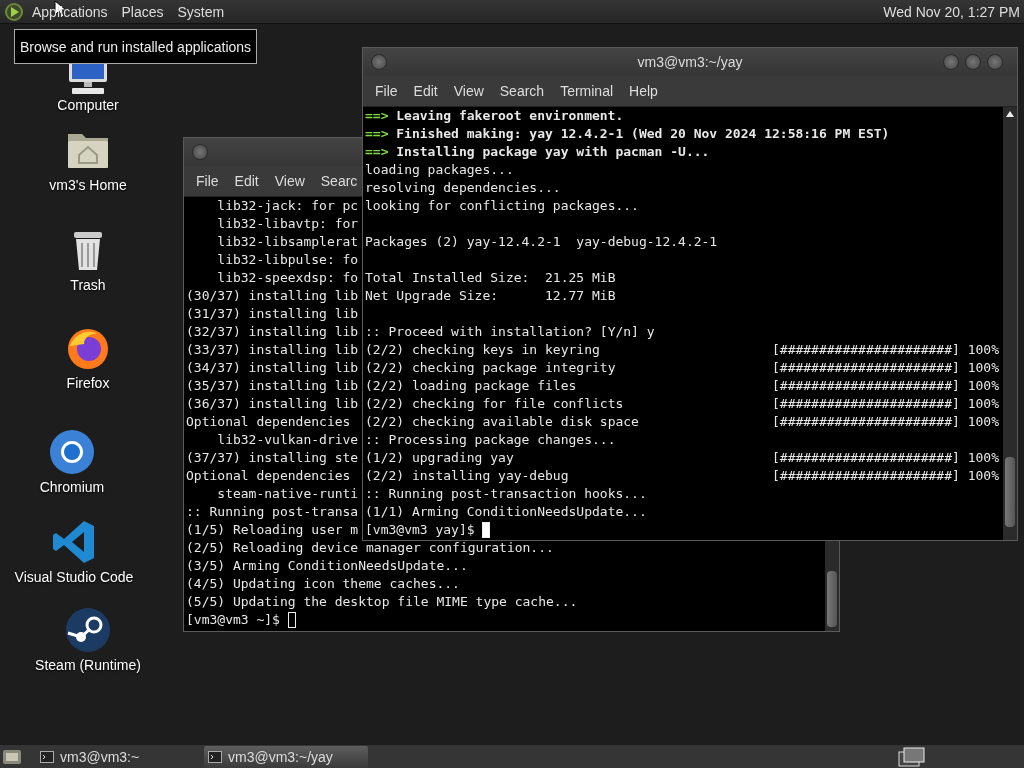 This screenshot has width=1024, height=768. Describe the element at coordinates (88, 665) in the screenshot. I see `desktop-icon-label: Steam (Runtime)` at that location.